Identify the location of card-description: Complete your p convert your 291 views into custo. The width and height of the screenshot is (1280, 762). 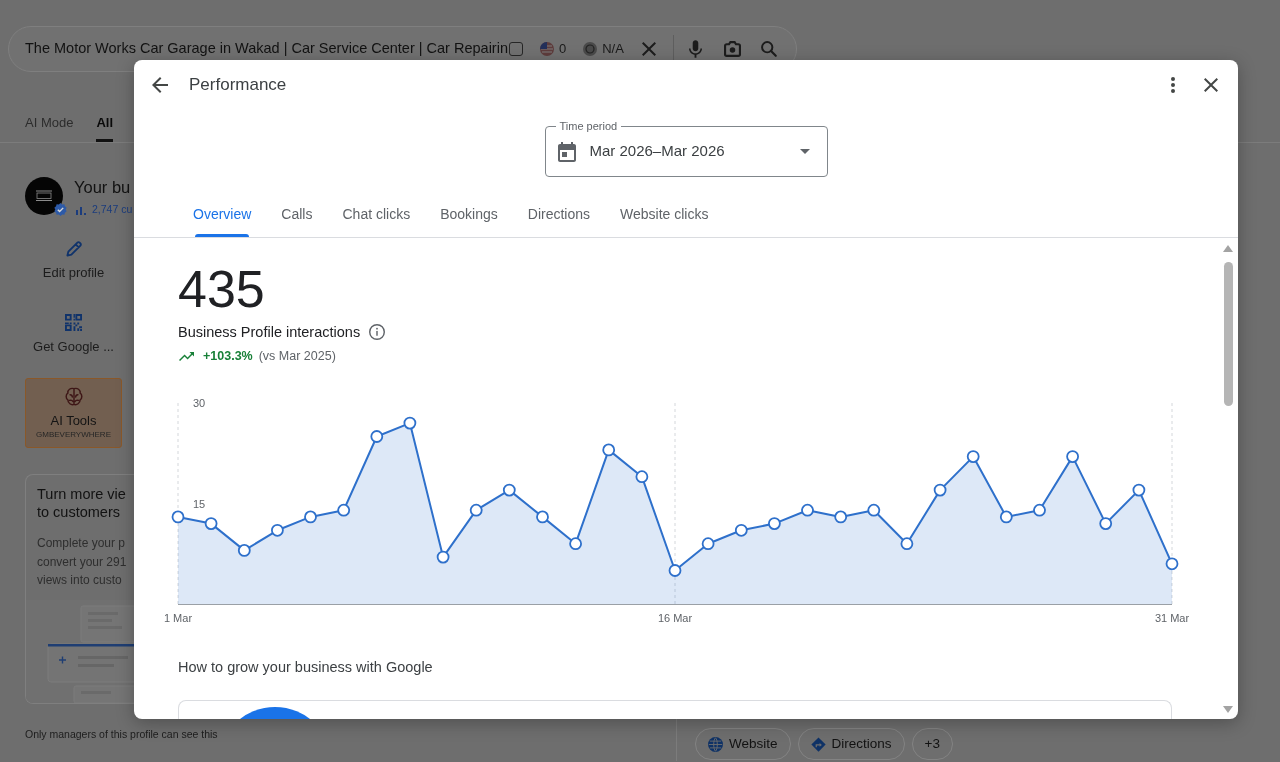
(82, 562).